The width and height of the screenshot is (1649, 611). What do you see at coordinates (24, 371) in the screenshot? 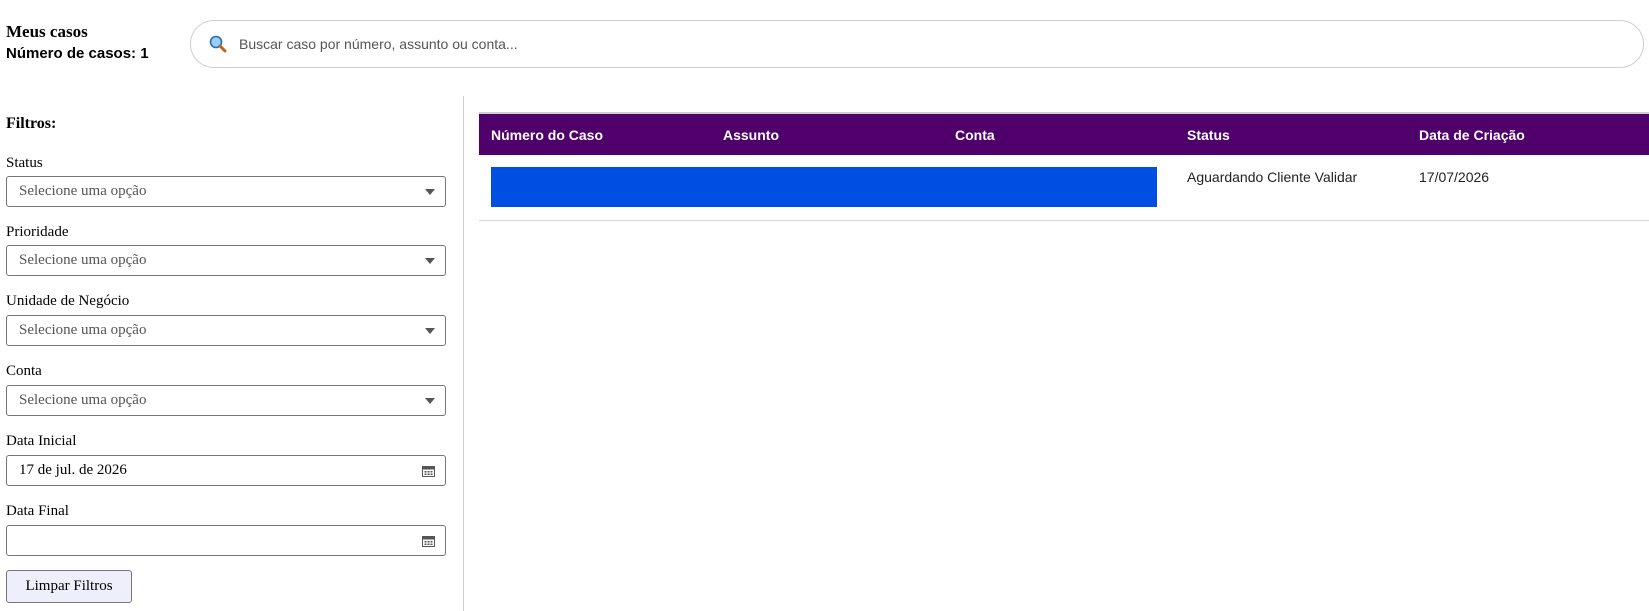
I see `account-filter-label: Conta` at bounding box center [24, 371].